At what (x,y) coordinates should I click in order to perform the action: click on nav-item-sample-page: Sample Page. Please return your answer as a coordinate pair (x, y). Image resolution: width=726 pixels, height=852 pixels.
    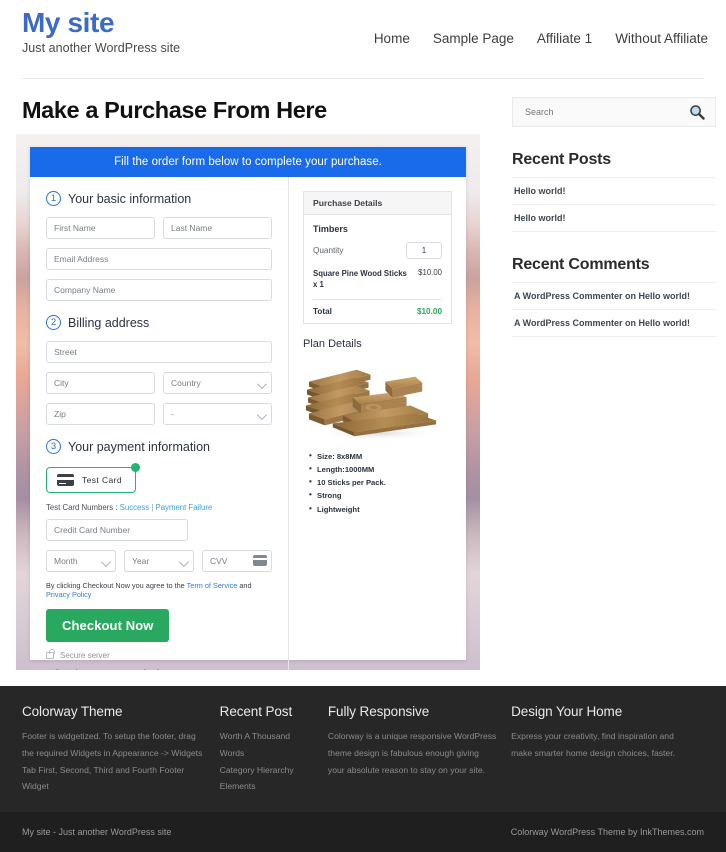
    Looking at the image, I should click on (473, 38).